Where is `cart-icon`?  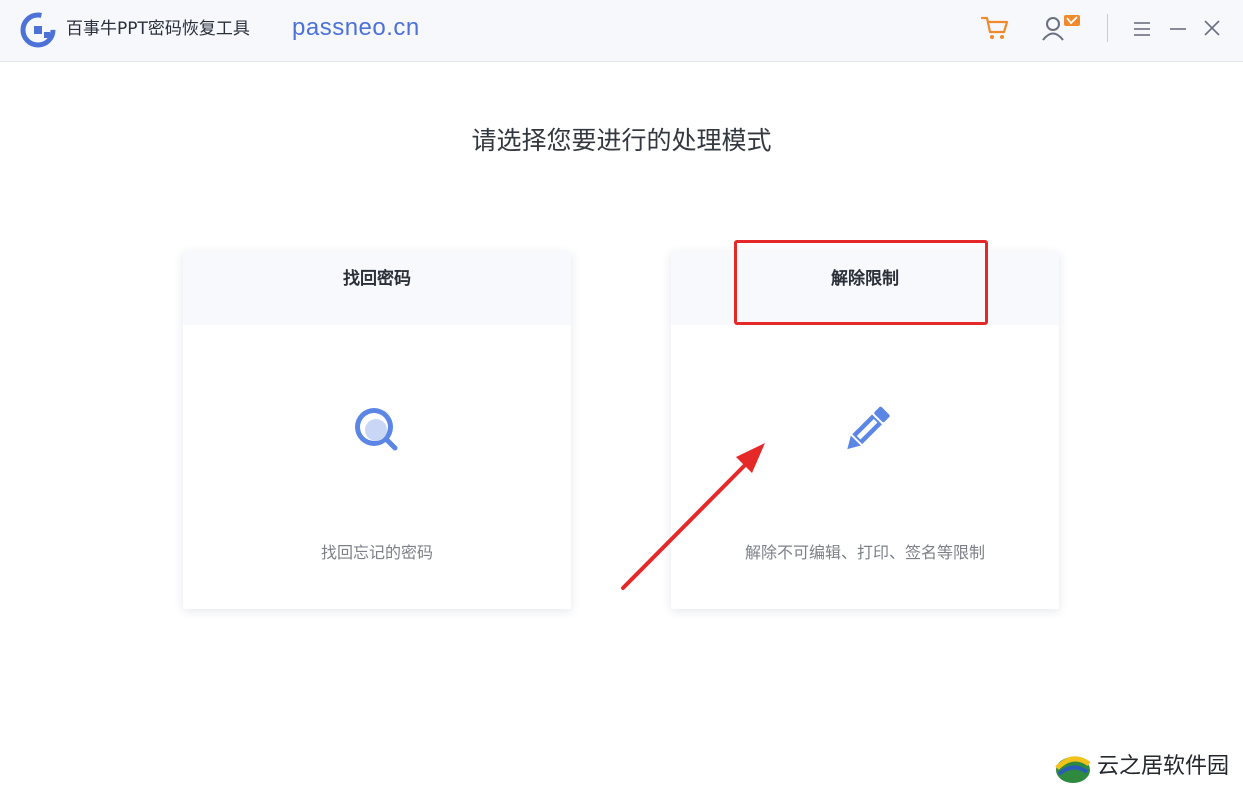 cart-icon is located at coordinates (995, 28).